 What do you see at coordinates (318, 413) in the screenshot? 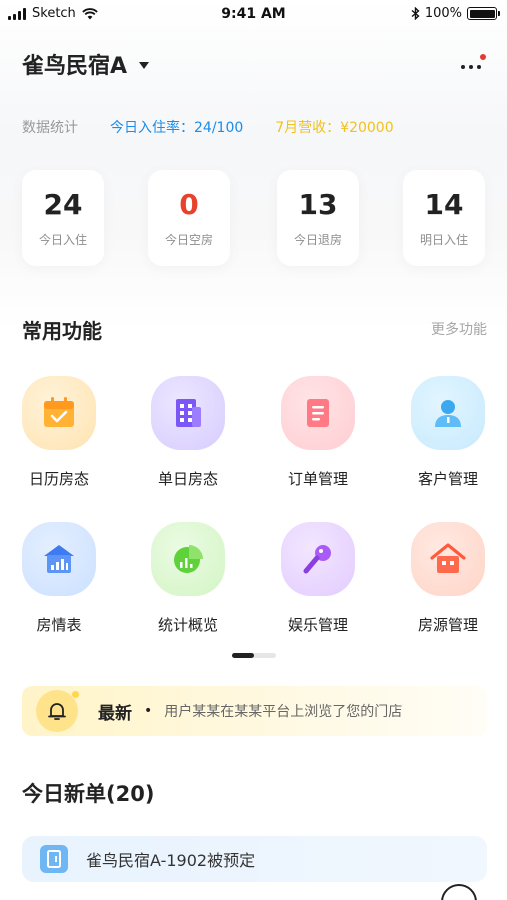
I see `document-icon` at bounding box center [318, 413].